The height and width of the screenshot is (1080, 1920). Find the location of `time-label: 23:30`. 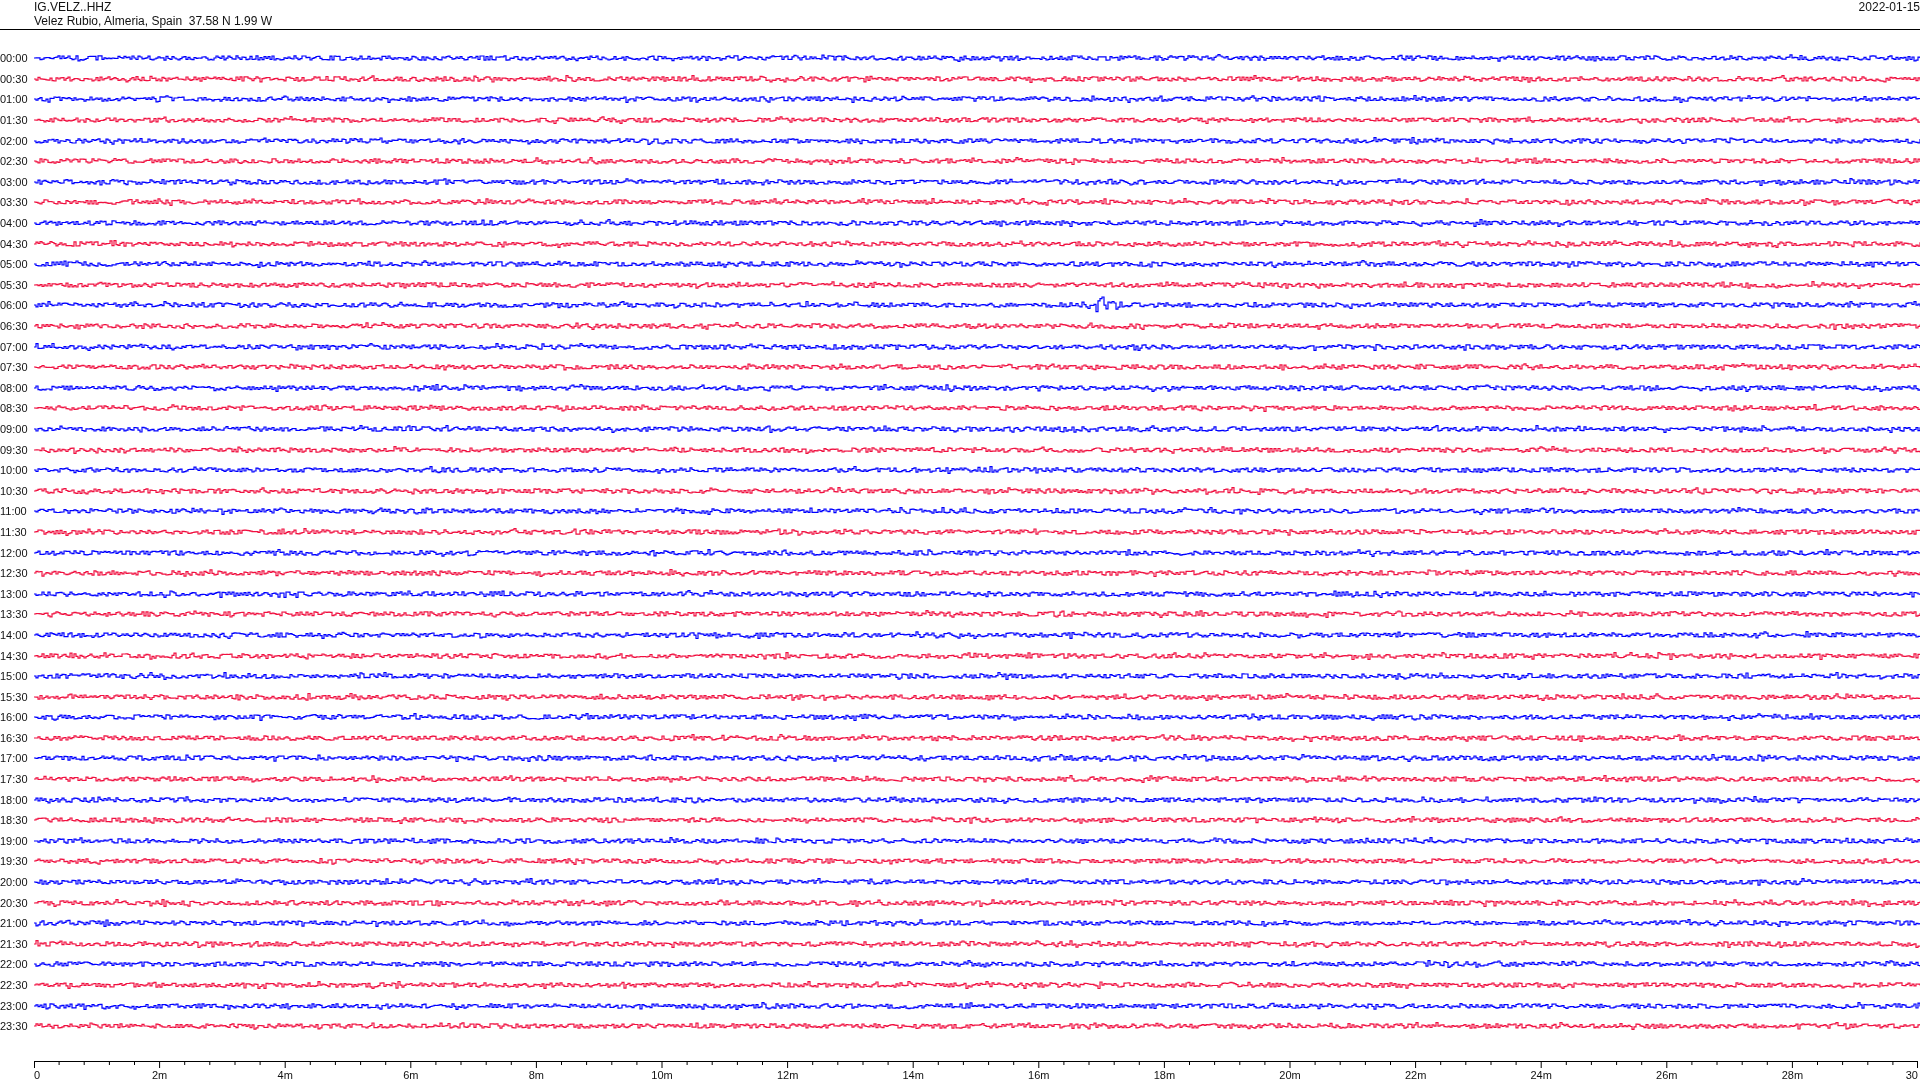

time-label: 23:30 is located at coordinates (14, 1026).